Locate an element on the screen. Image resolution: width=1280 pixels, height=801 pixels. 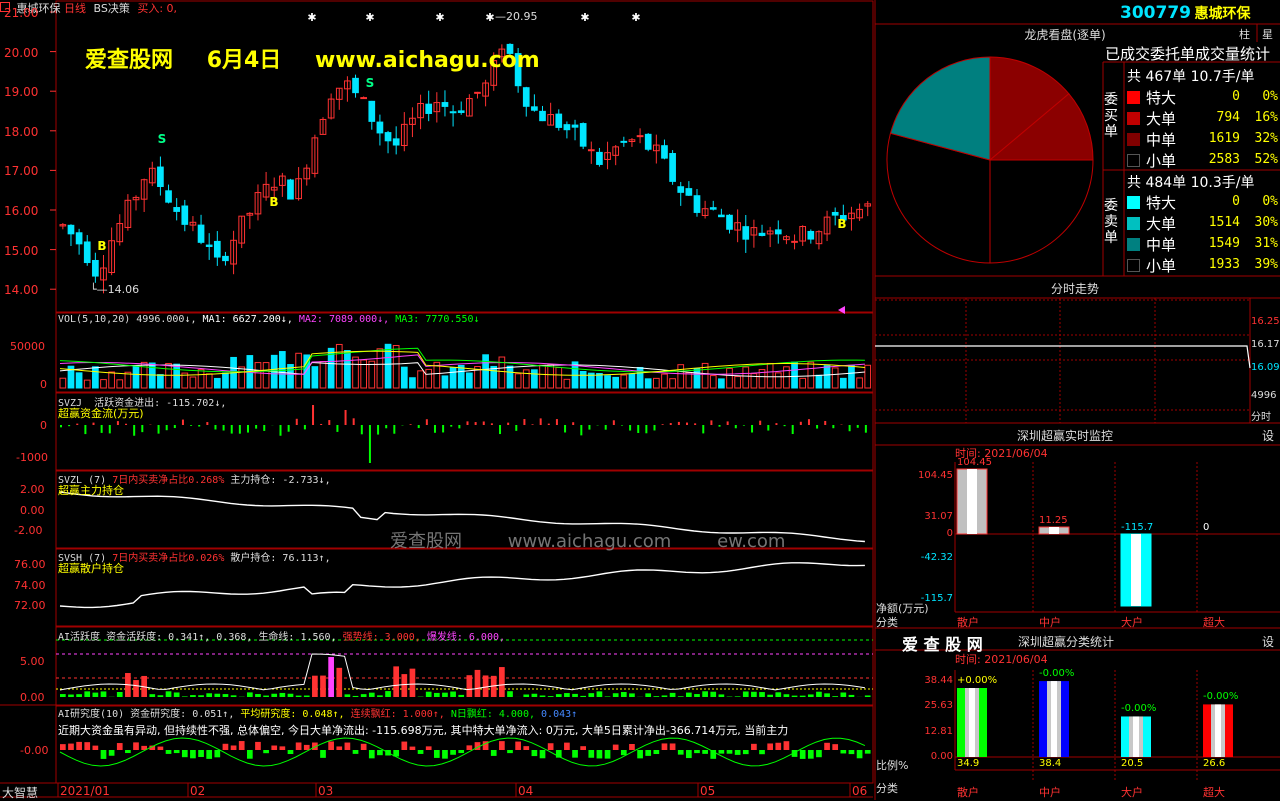
low-price-label: └—14.06 is located at coordinates (114, 289).